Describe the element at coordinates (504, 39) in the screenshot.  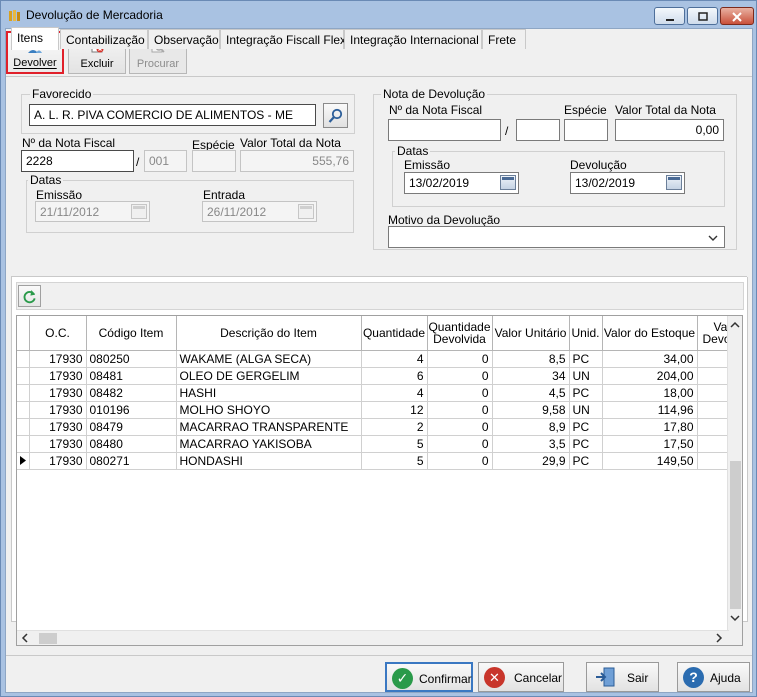
I see `tab-frete: Frete` at that location.